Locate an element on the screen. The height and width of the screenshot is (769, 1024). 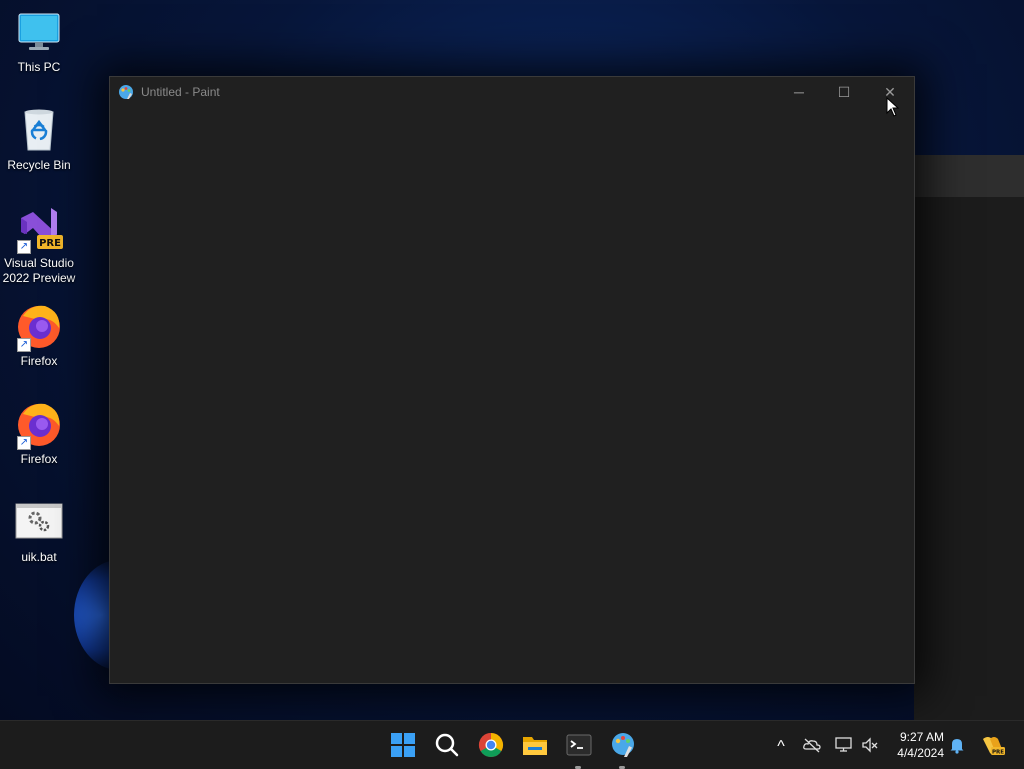
onedrive-offline-icon is located at coordinates (812, 745).